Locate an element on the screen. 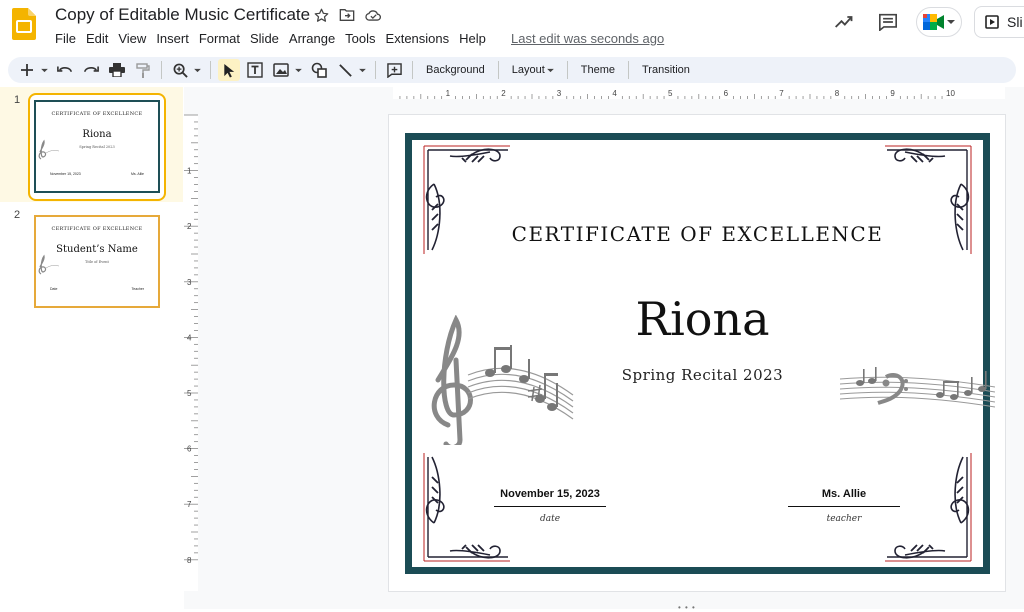 The image size is (1024, 612). thumbnail-date: November 15, 2023 is located at coordinates (65, 174).